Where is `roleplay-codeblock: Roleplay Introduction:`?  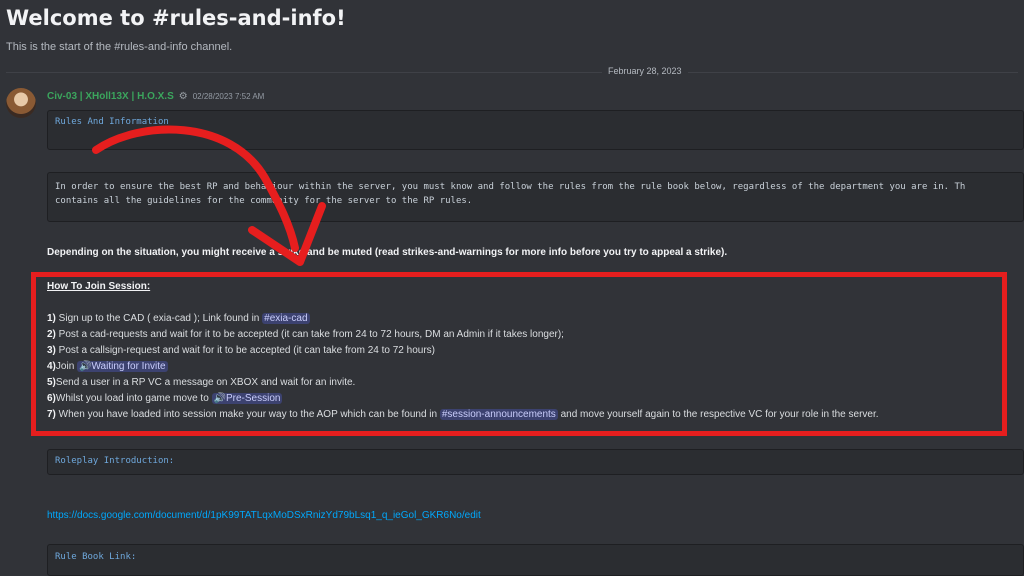
roleplay-codeblock: Roleplay Introduction: is located at coordinates (535, 462).